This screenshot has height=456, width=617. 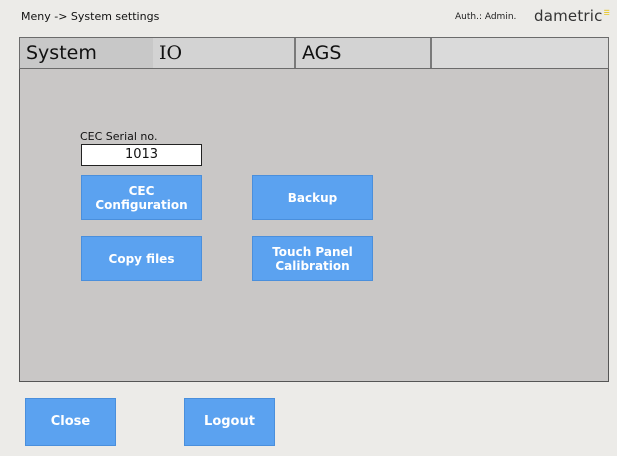 I want to click on auth-status: Auth.: Admin., so click(x=486, y=17).